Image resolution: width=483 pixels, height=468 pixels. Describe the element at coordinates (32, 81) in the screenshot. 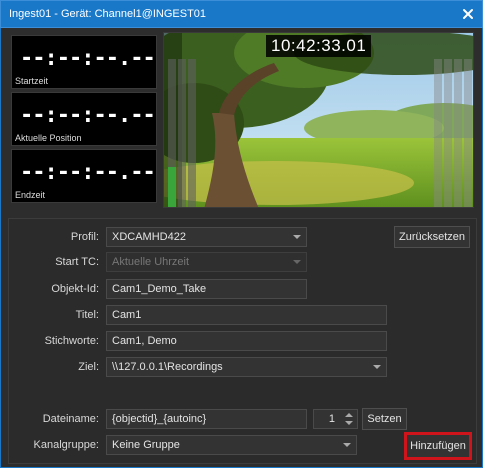

I see `start-time-label: Startzeit` at that location.